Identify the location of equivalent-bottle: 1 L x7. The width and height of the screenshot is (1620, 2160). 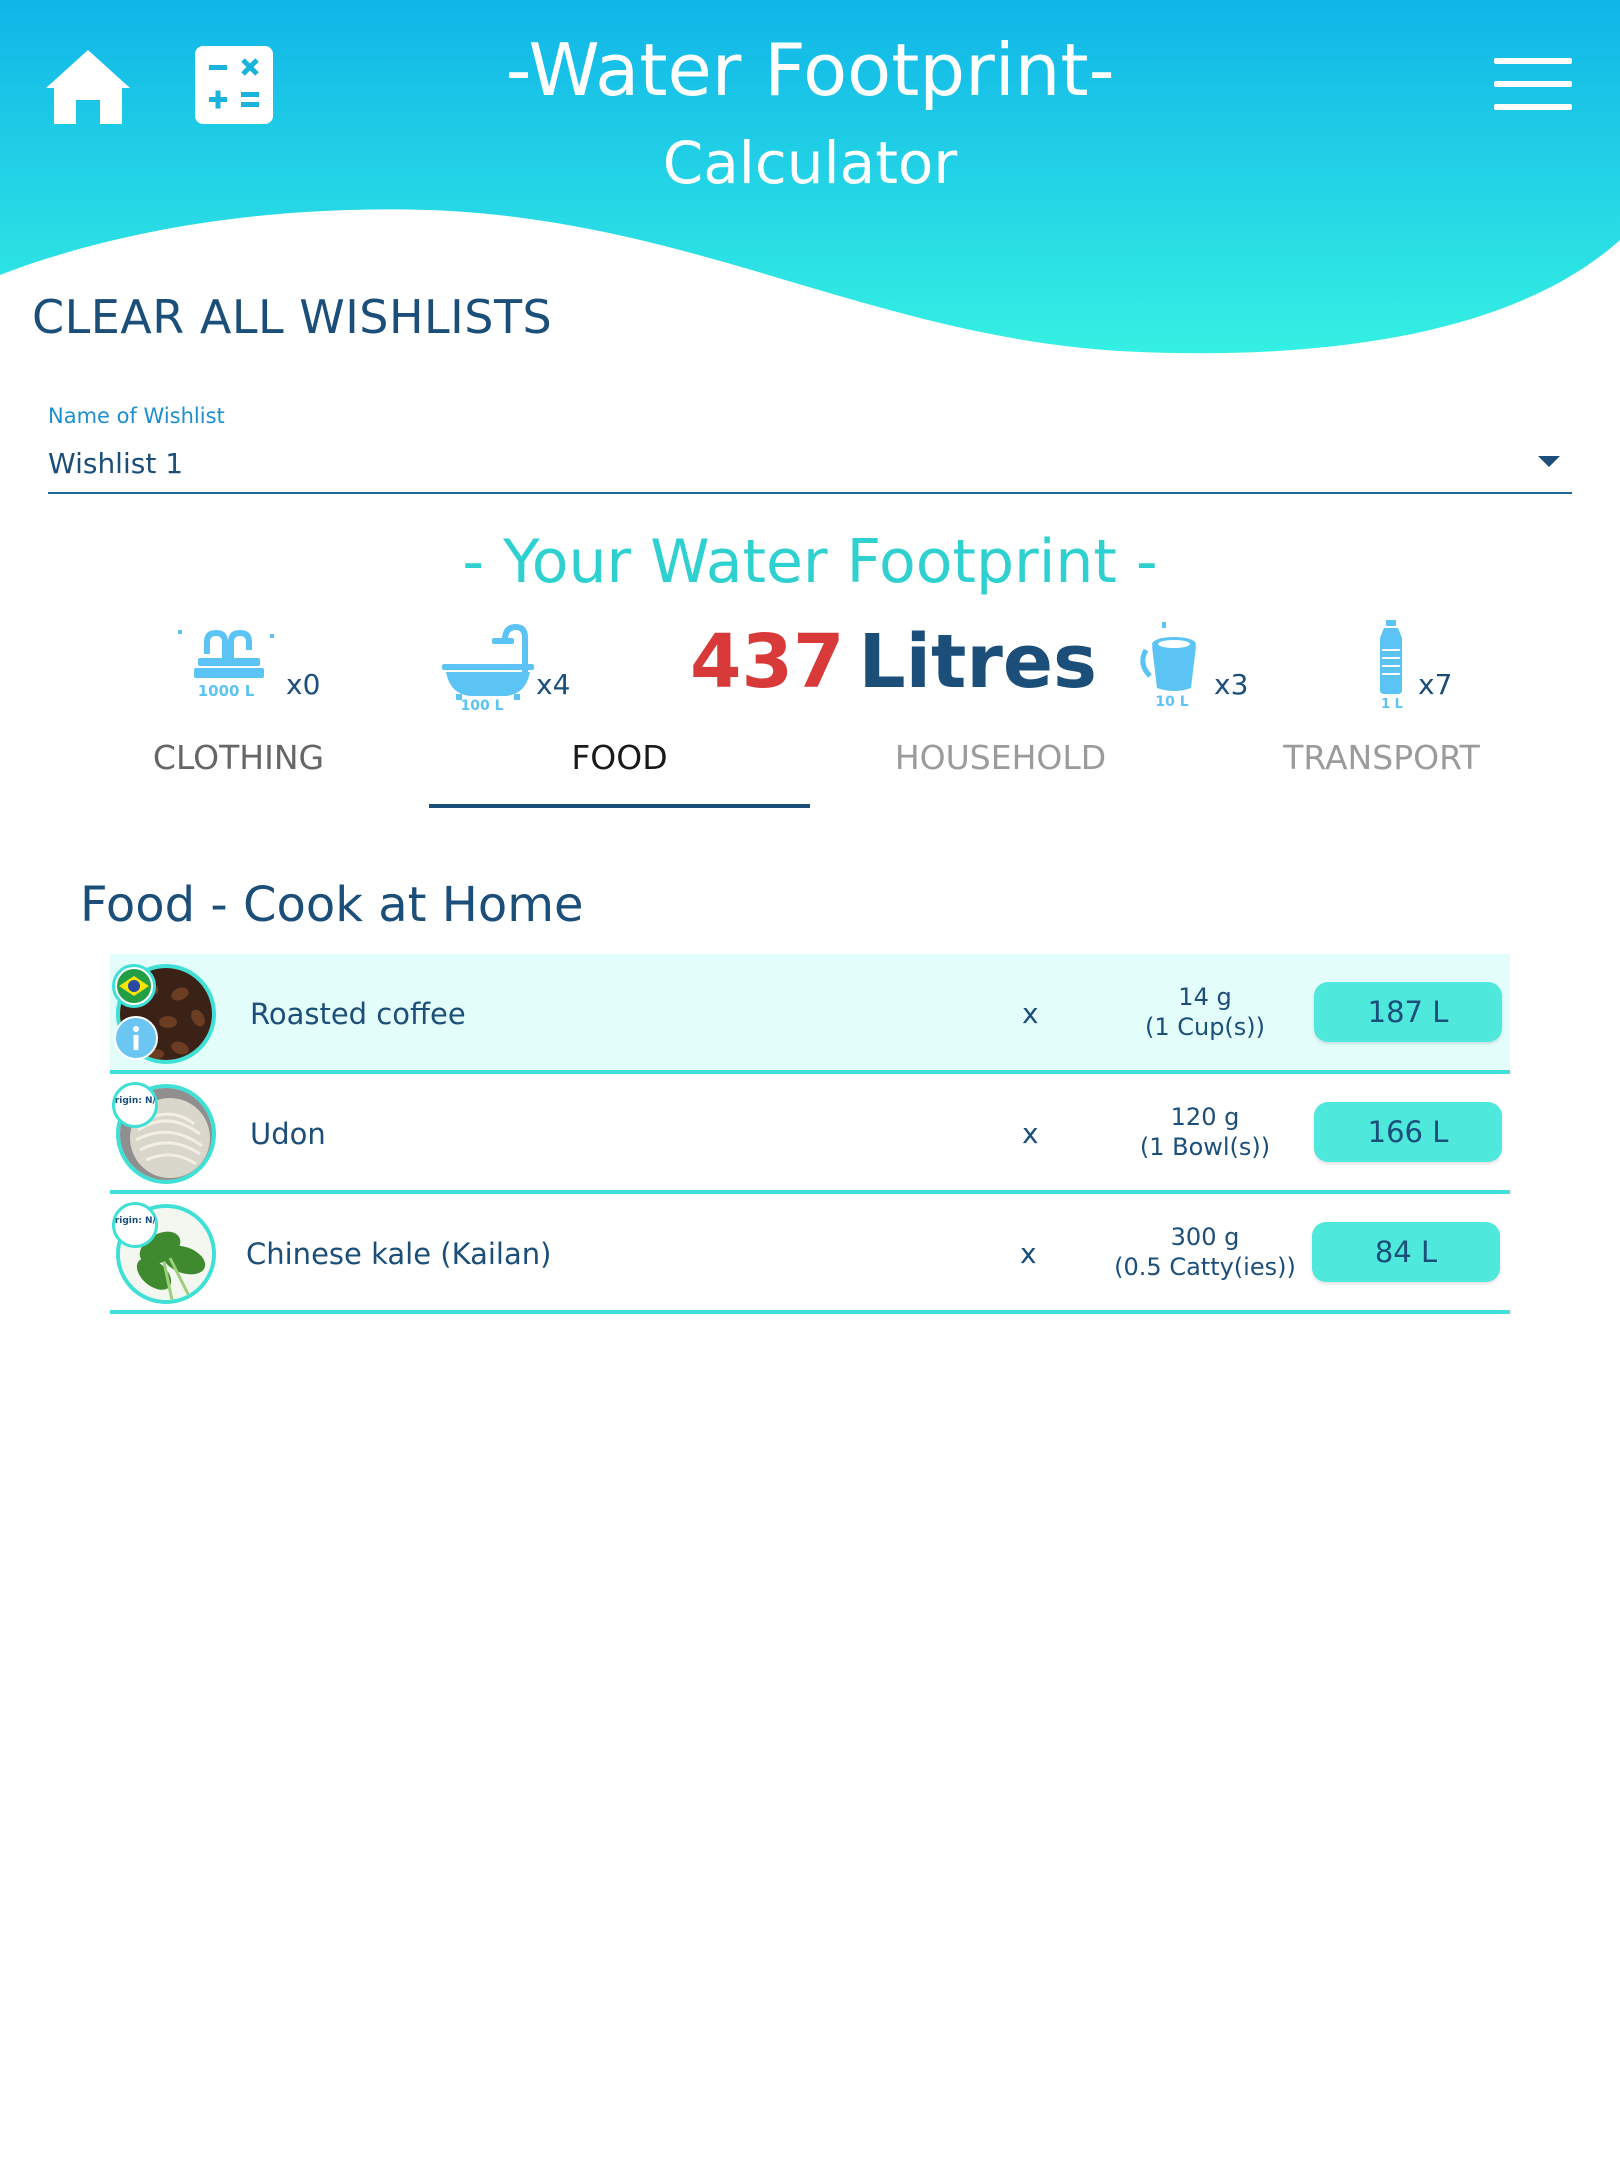
(1430, 670).